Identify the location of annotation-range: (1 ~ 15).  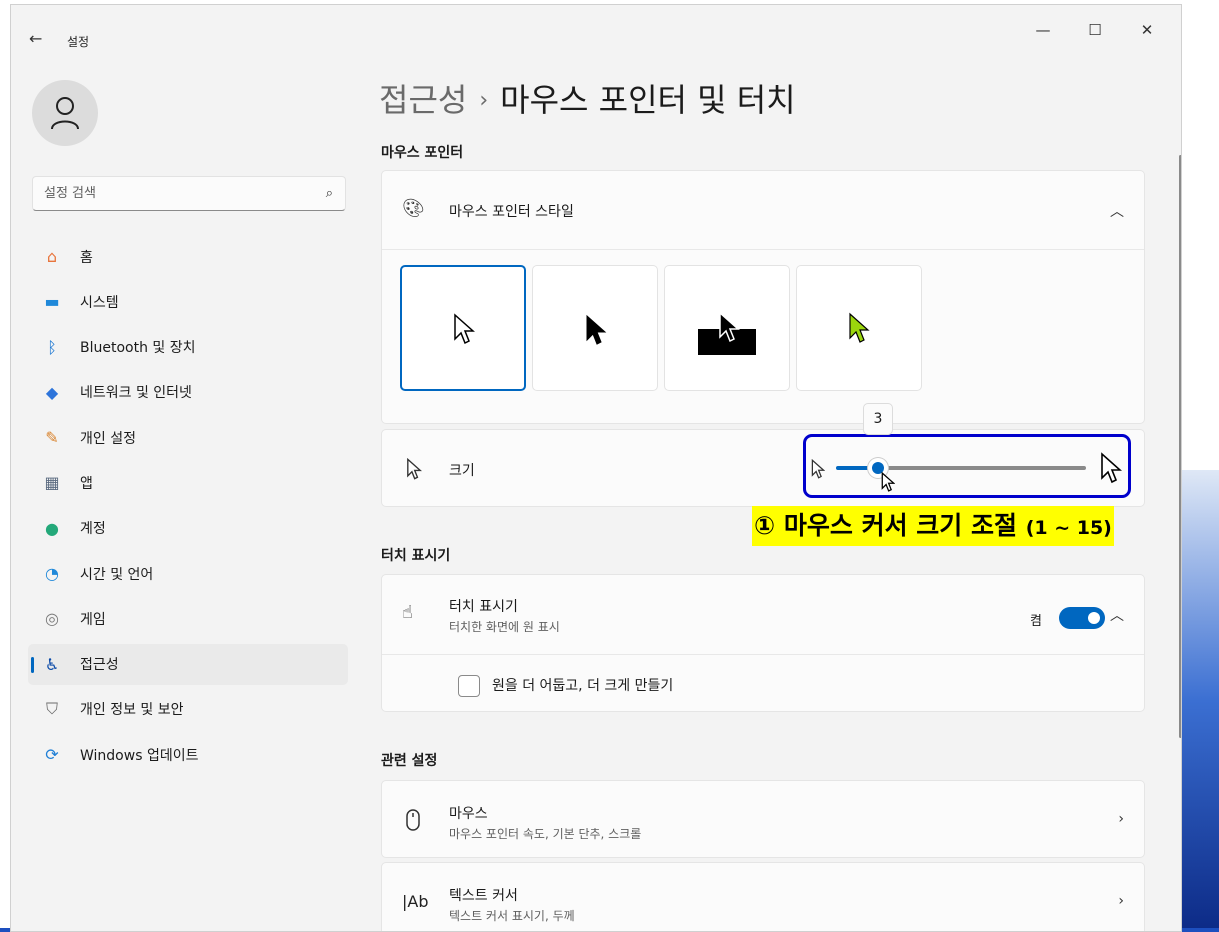
(1068, 528).